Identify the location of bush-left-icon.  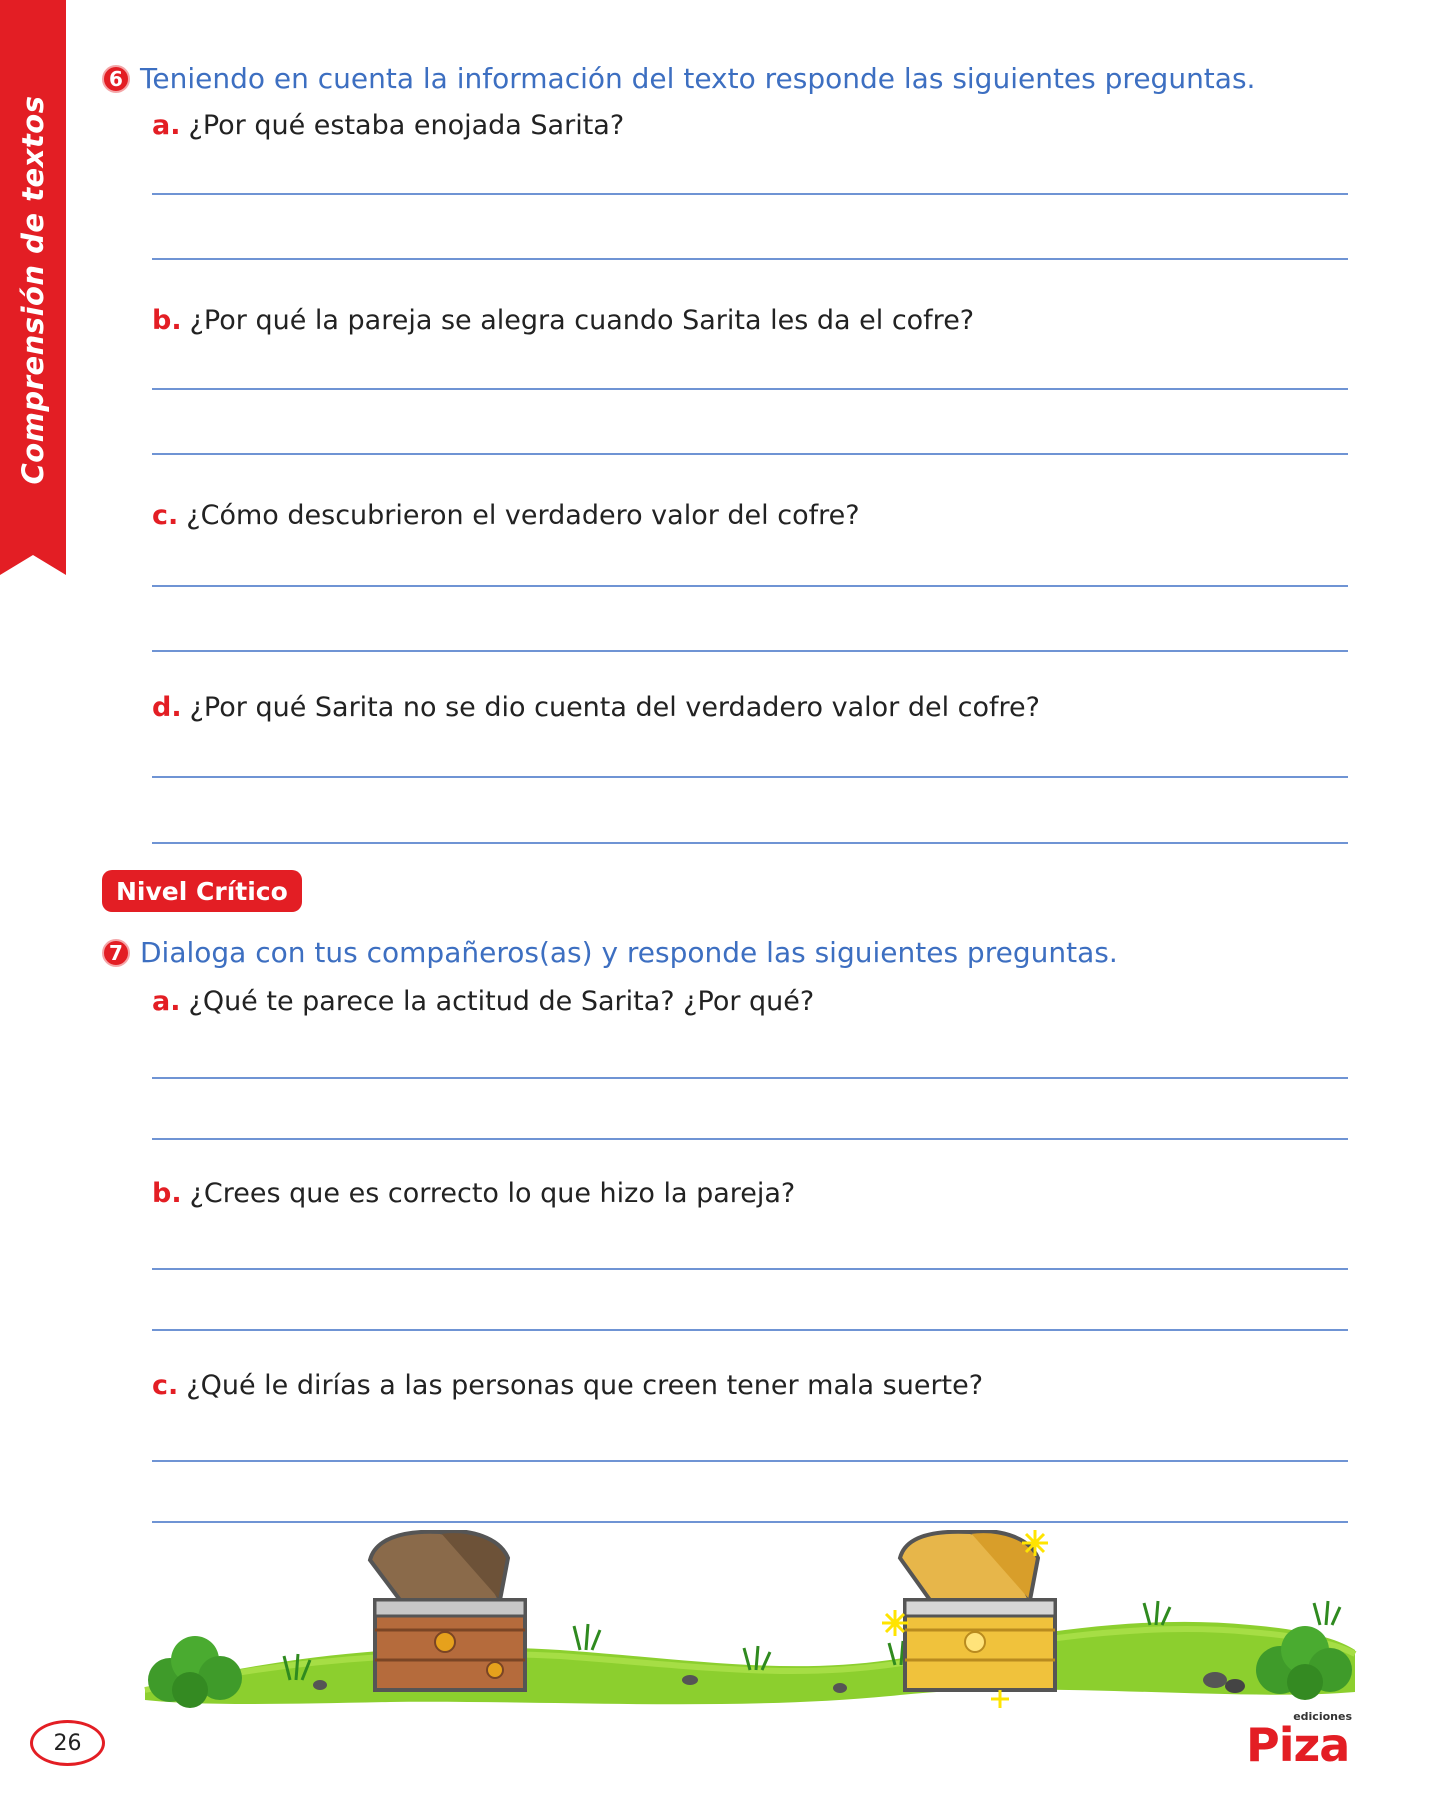
(195, 1672).